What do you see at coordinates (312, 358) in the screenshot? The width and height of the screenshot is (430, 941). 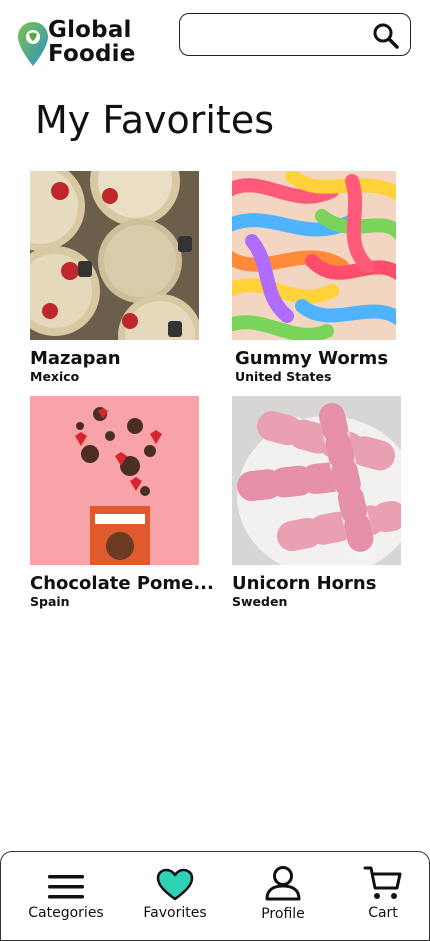 I see `favorite-name: Gummy Worms` at bounding box center [312, 358].